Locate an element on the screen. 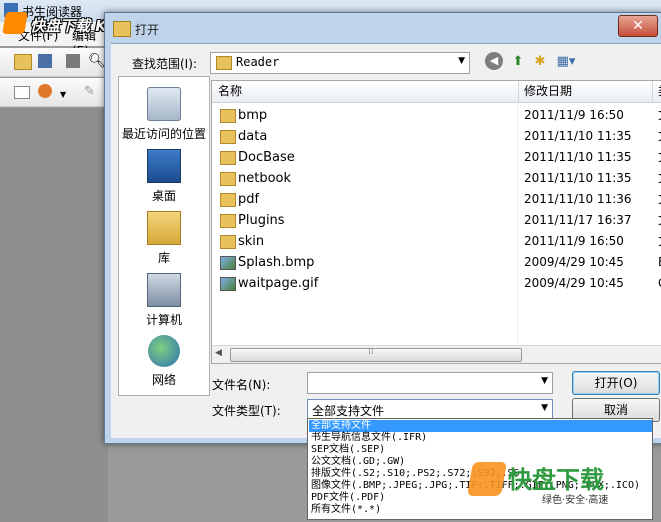 The height and width of the screenshot is (522, 661). background-content-area is located at coordinates (54, 315).